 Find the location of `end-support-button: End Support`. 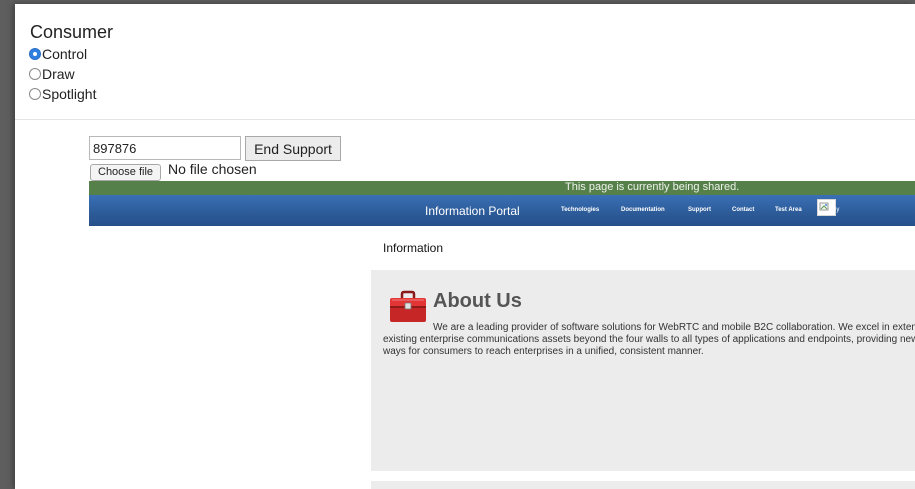

end-support-button: End Support is located at coordinates (293, 148).